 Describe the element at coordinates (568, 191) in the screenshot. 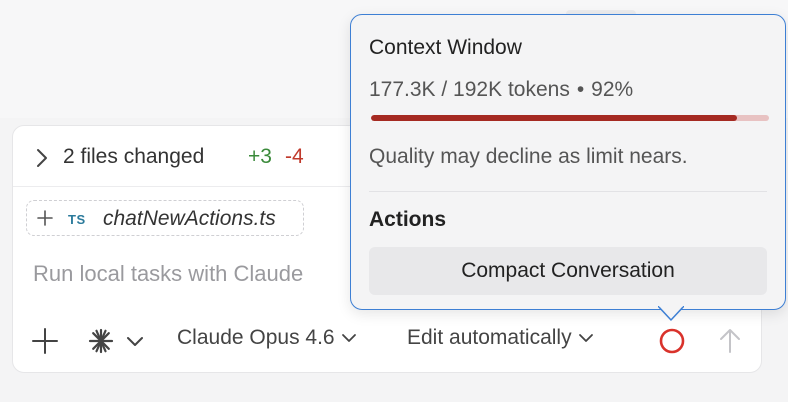

I see `popover-divider` at that location.